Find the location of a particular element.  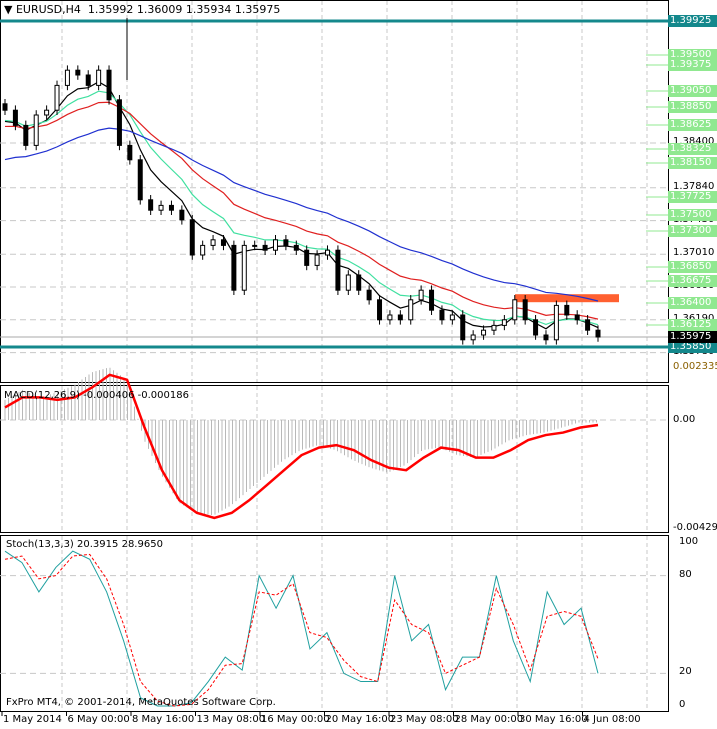

level-price-label: 1.38150 is located at coordinates (692, 163).